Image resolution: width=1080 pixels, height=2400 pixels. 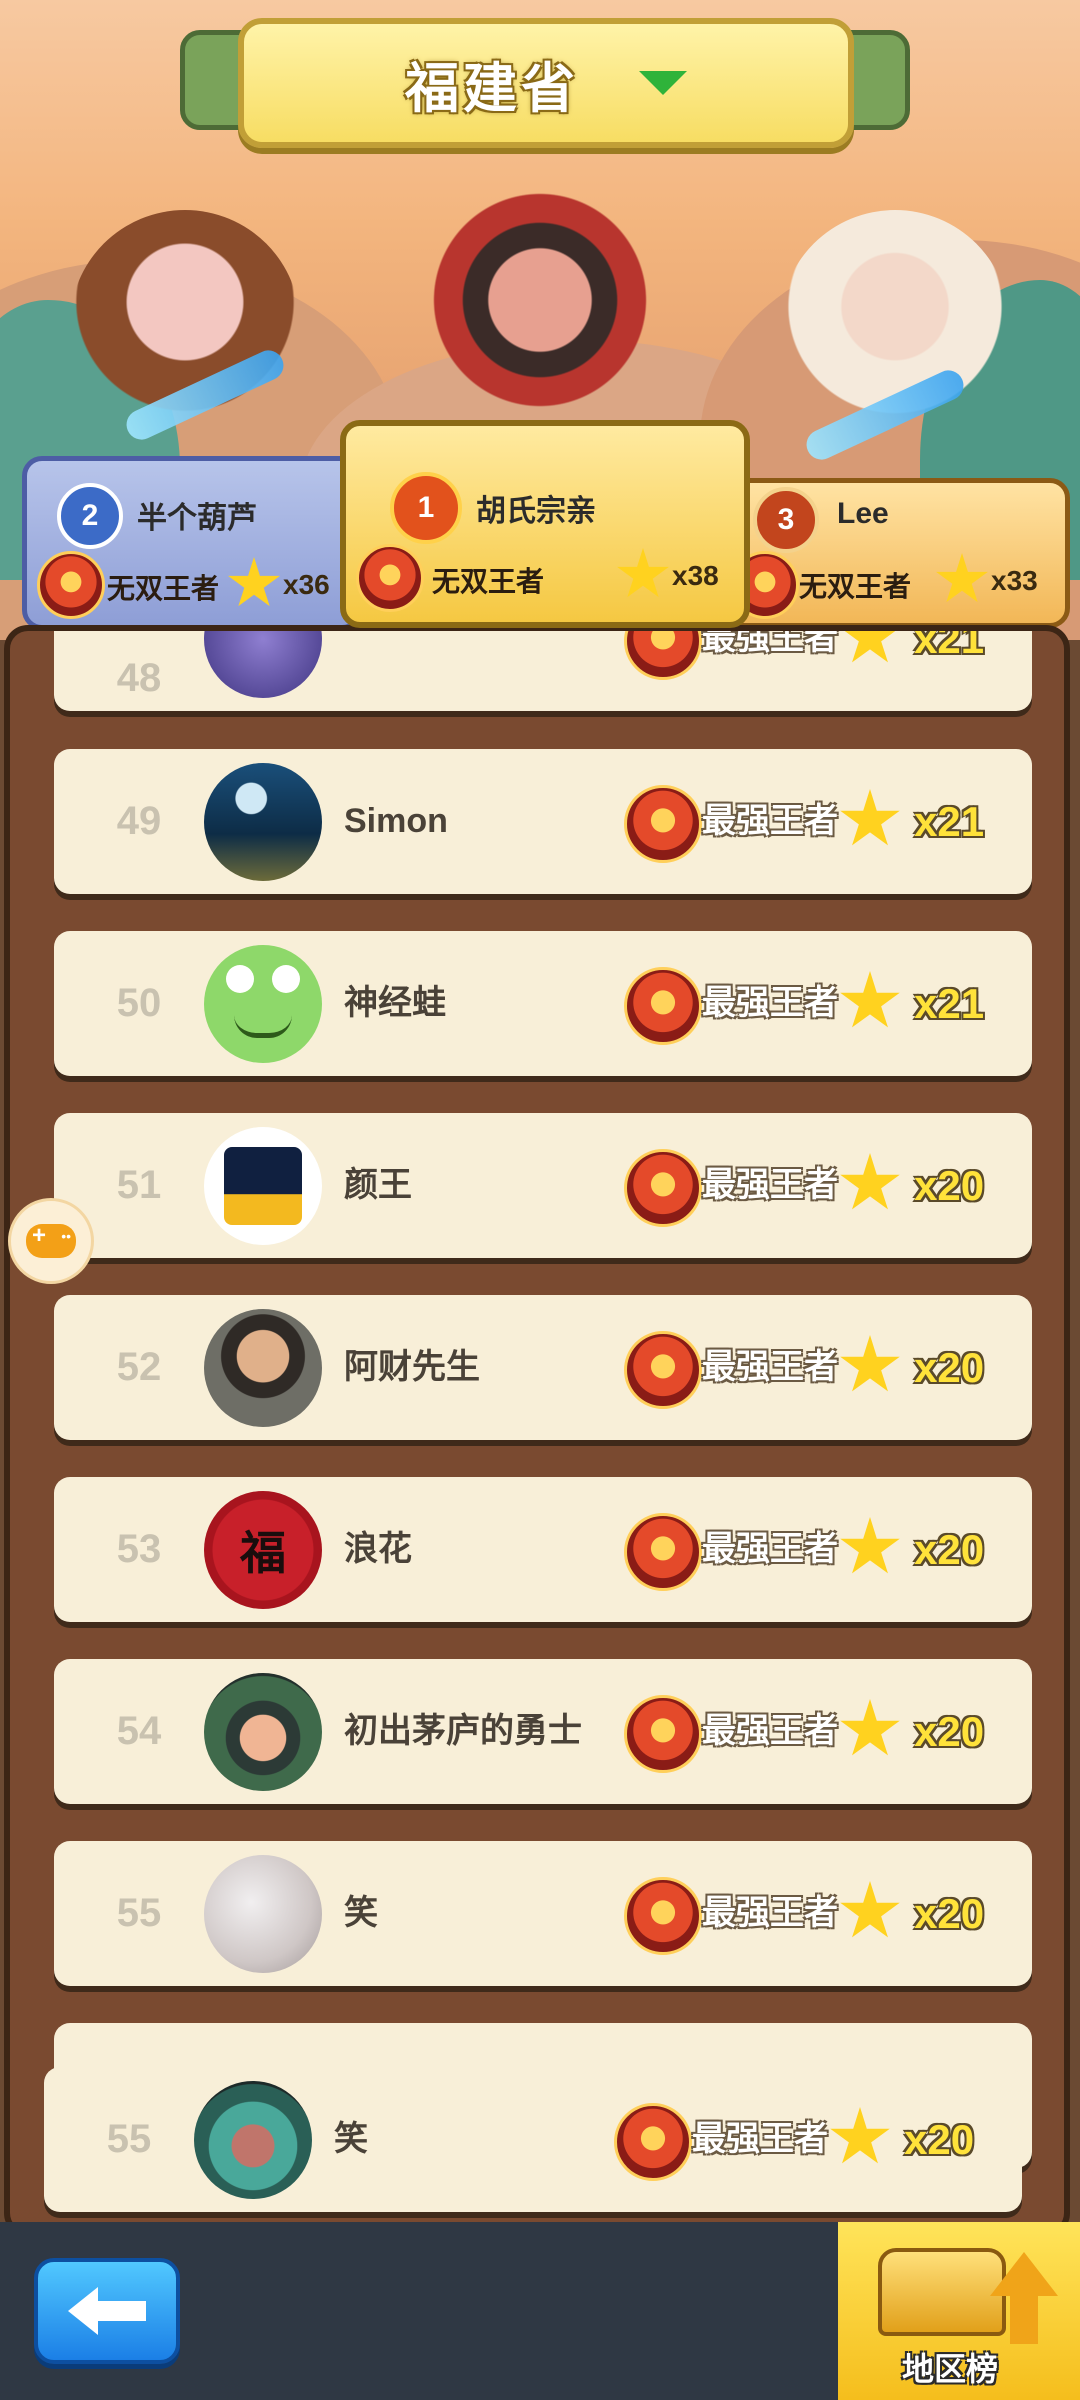 I want to click on podium-card-2: 2 半个葫芦 无双王者 x36, so click(x=192, y=543).